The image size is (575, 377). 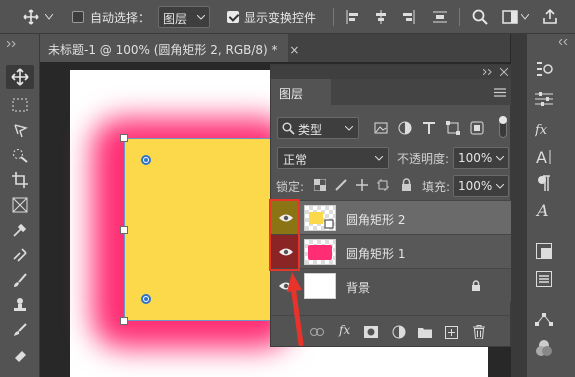 I want to click on auto-select-target-value: 图层, so click(x=175, y=19).